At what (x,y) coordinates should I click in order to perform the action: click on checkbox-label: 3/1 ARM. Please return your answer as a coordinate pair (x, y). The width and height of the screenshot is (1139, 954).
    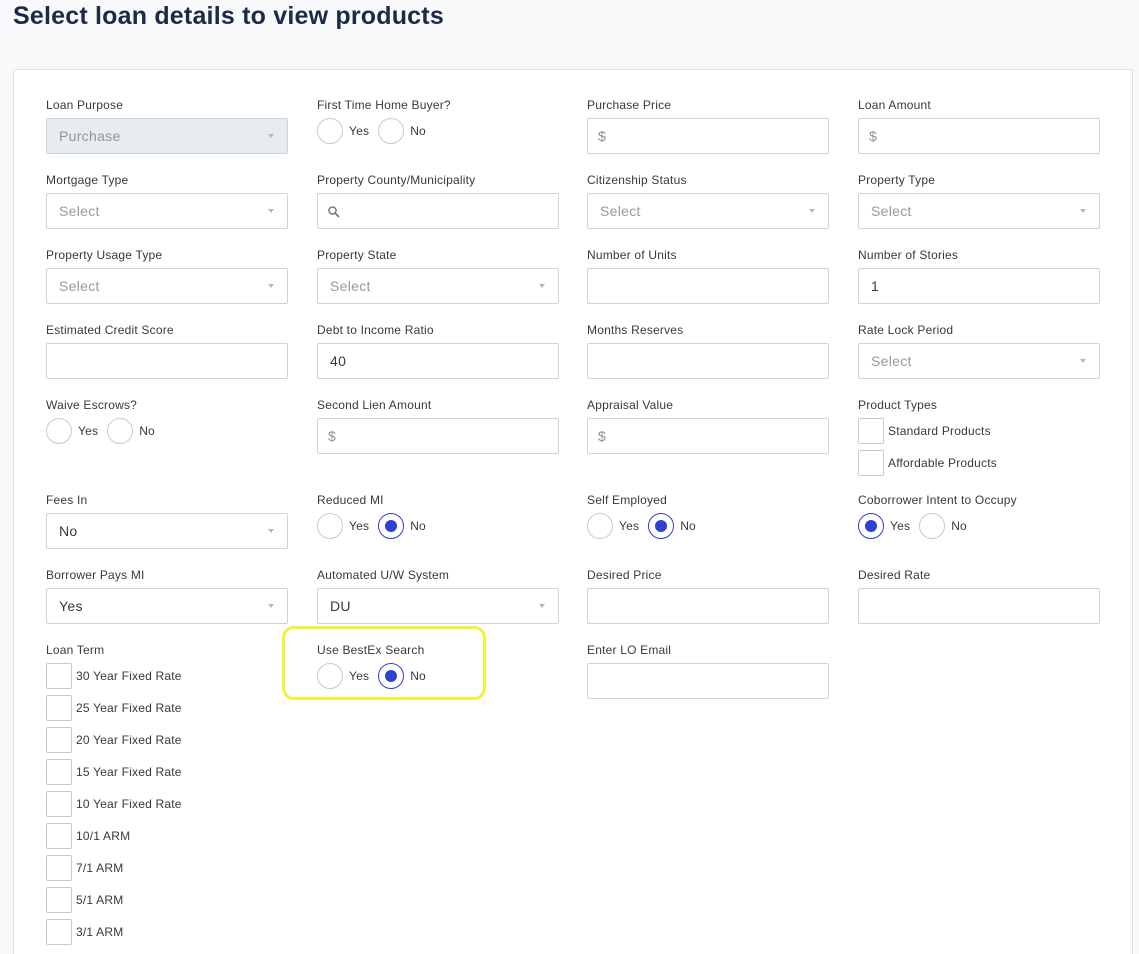
    Looking at the image, I should click on (100, 932).